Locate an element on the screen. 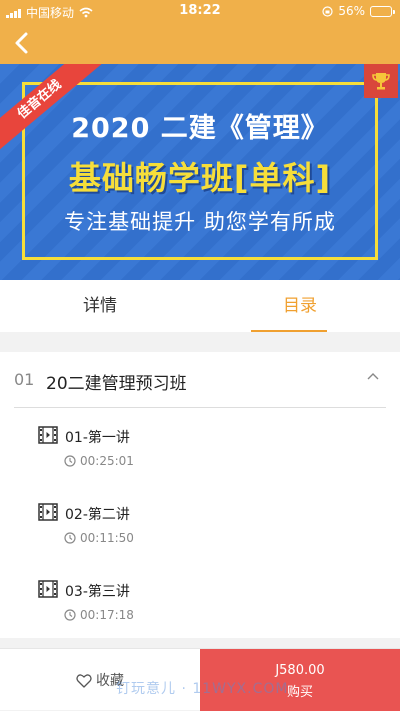 The image size is (400, 711). battery-percent: 56% is located at coordinates (351, 11).